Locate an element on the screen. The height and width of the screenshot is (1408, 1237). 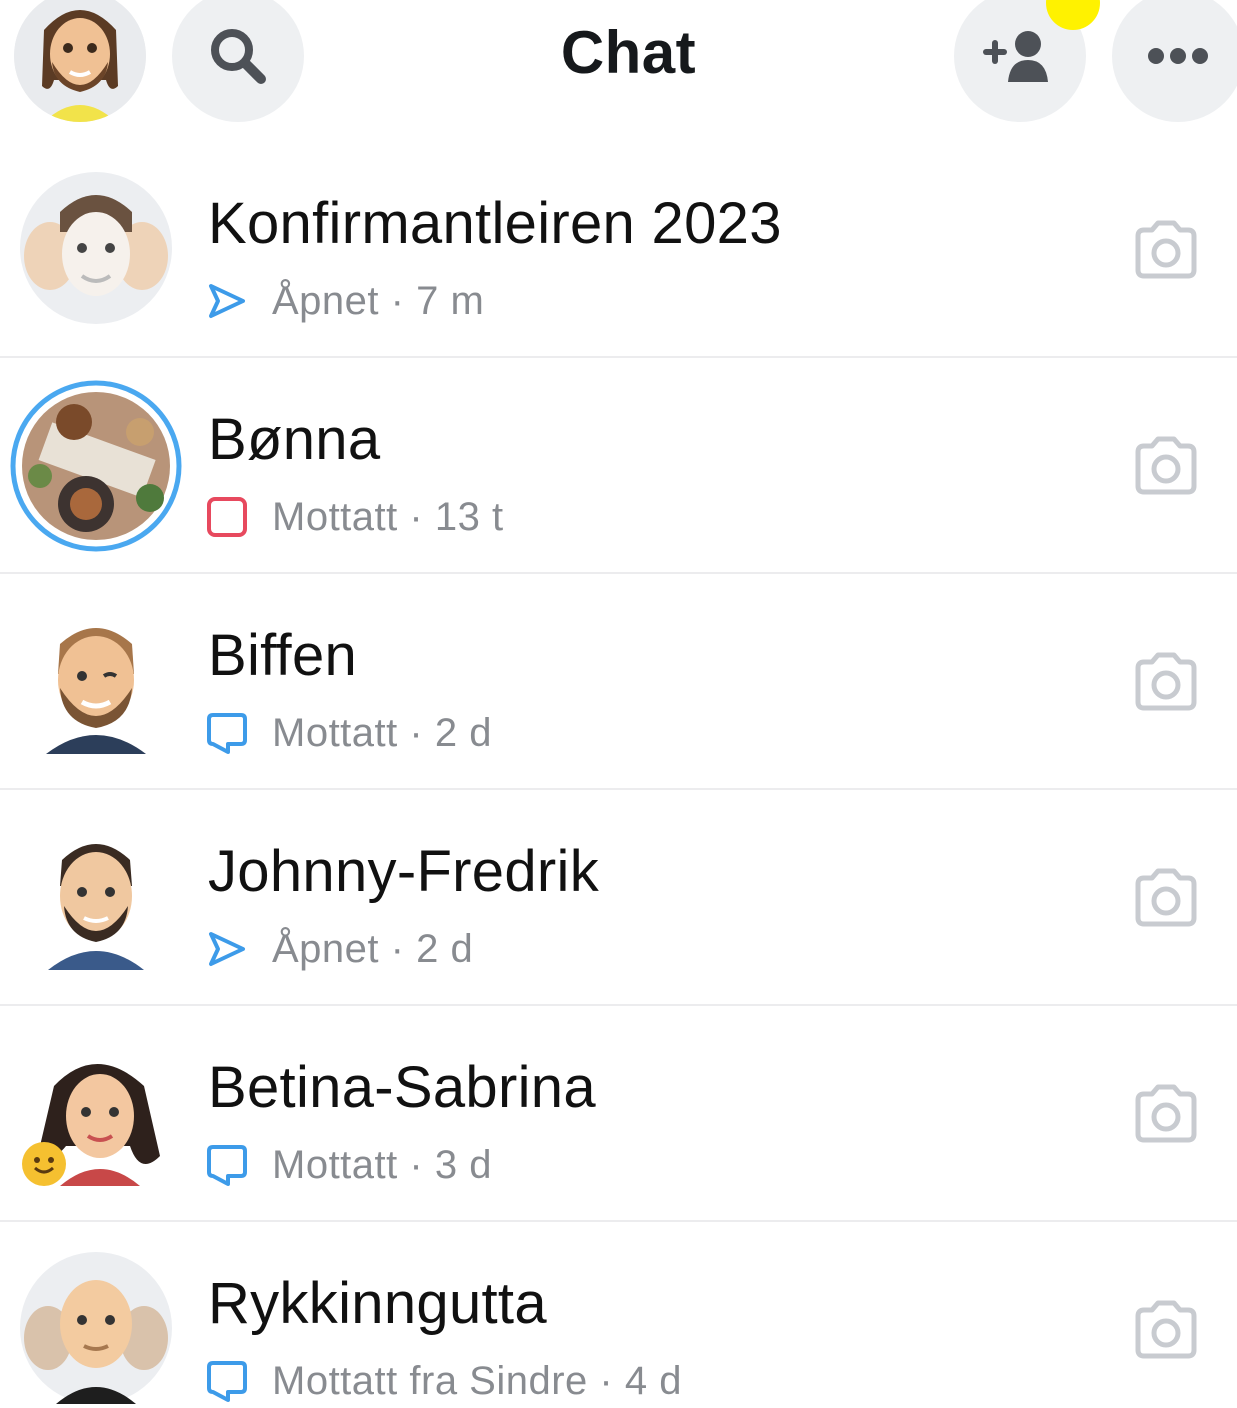
status-time: 4 d is located at coordinates (653, 1380).